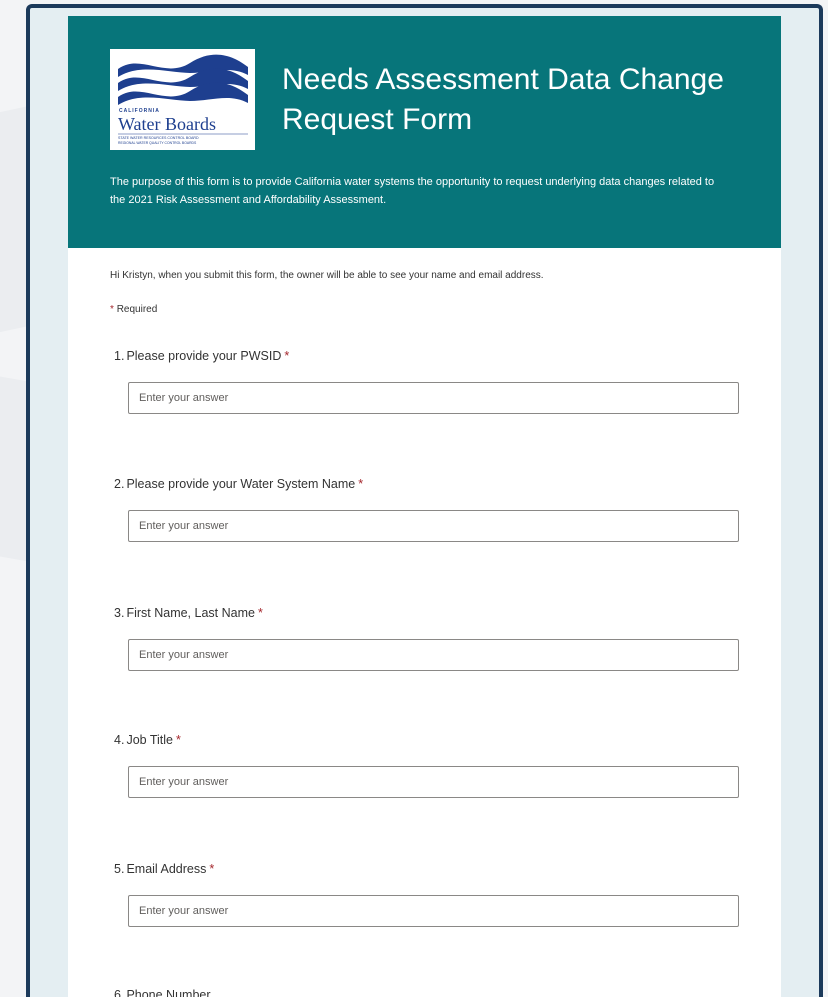 The image size is (828, 997). What do you see at coordinates (434, 637) in the screenshot?
I see `question-name: 3. First Name, Last Name *` at bounding box center [434, 637].